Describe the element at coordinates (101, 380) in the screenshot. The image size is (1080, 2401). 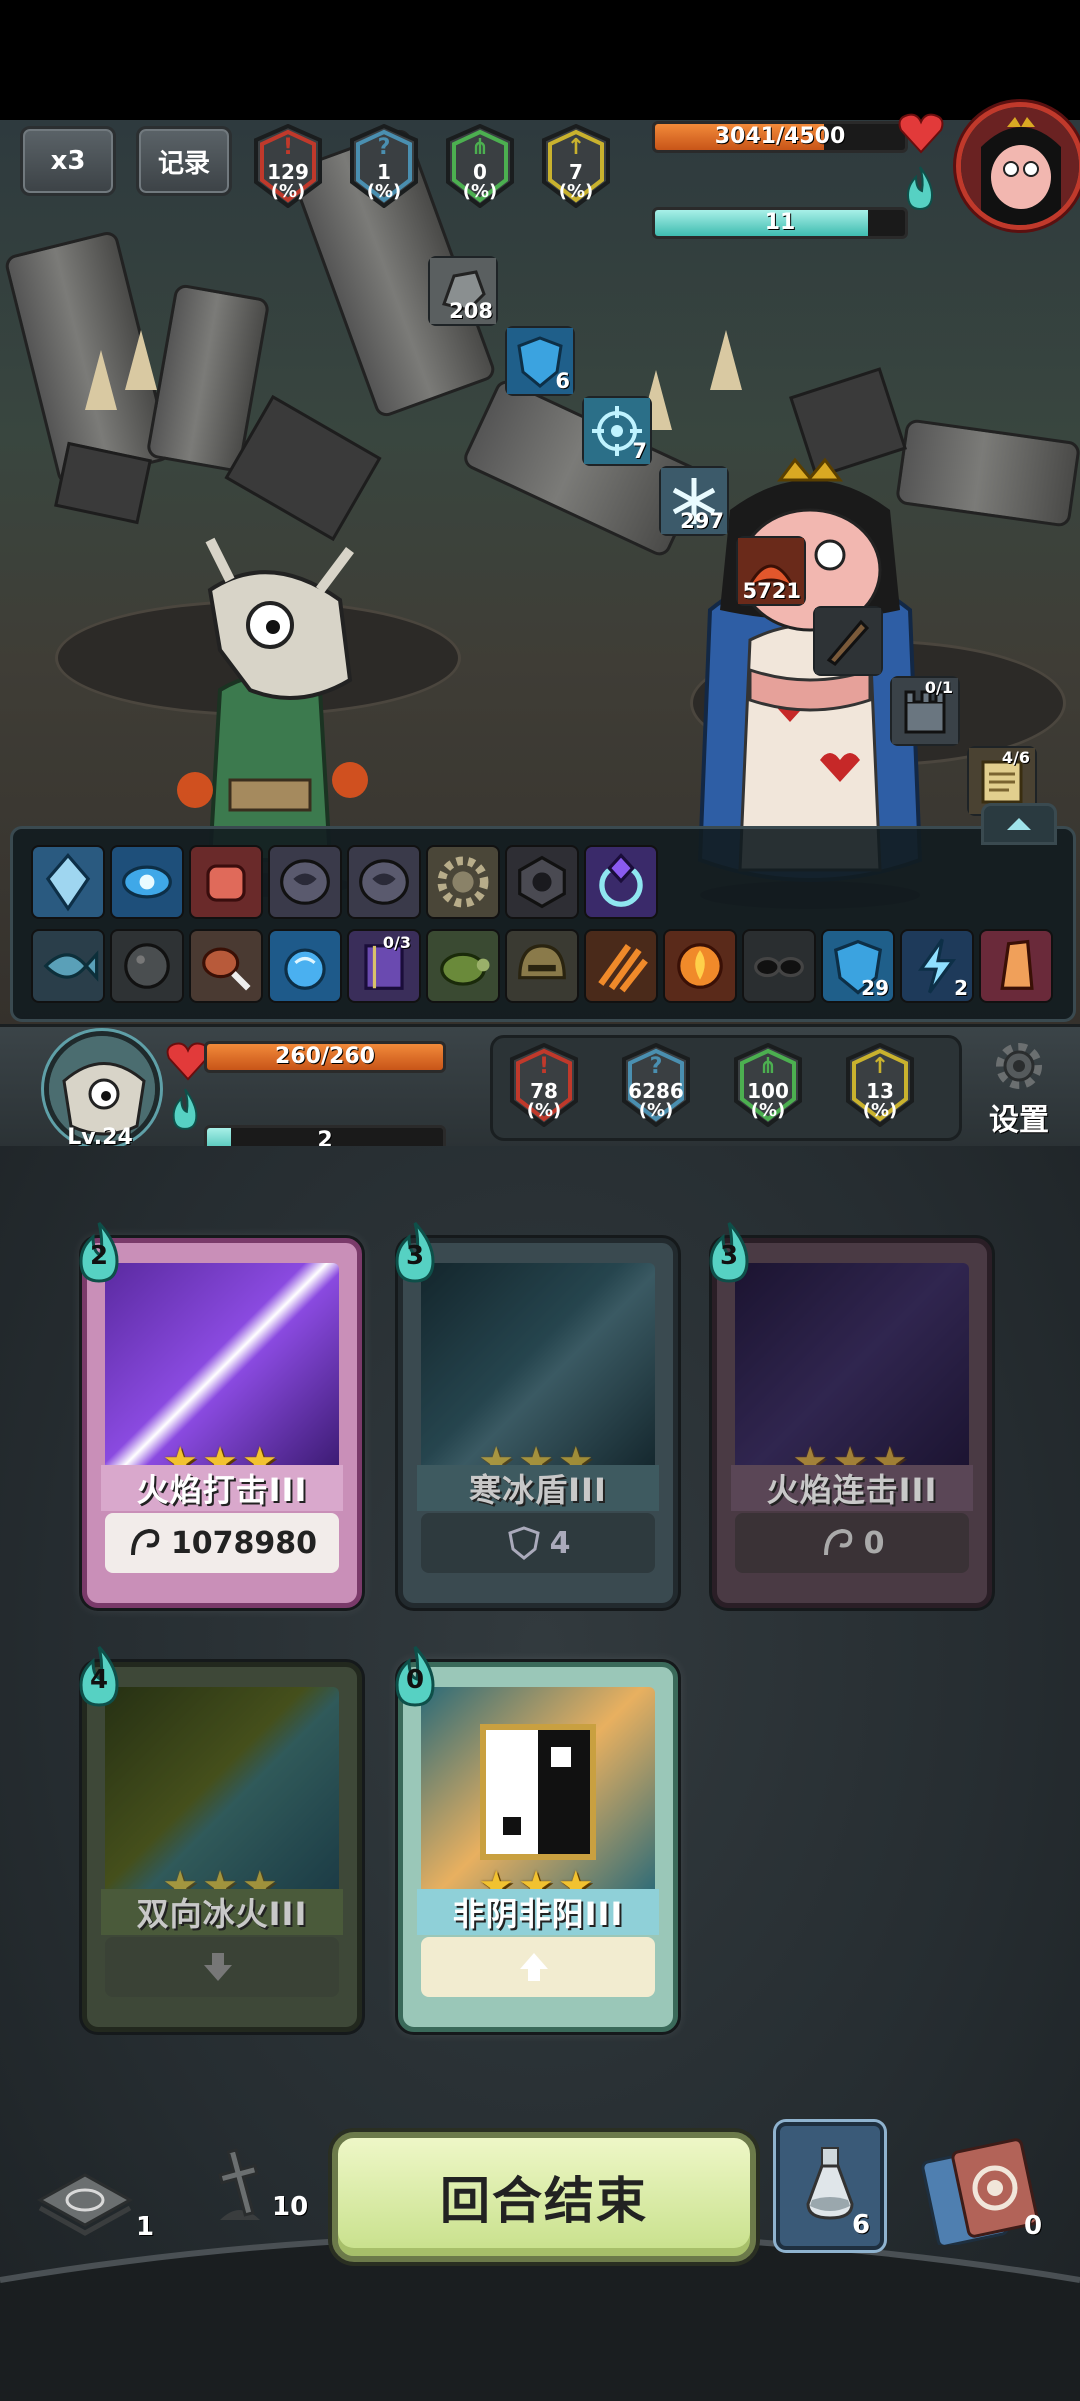
I see `bone-spike` at that location.